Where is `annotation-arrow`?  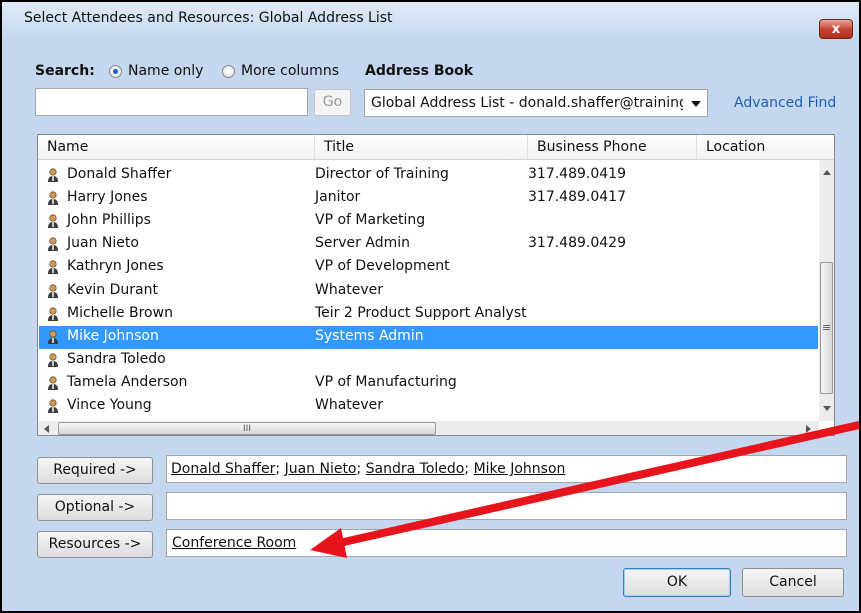
annotation-arrow is located at coordinates (584, 489).